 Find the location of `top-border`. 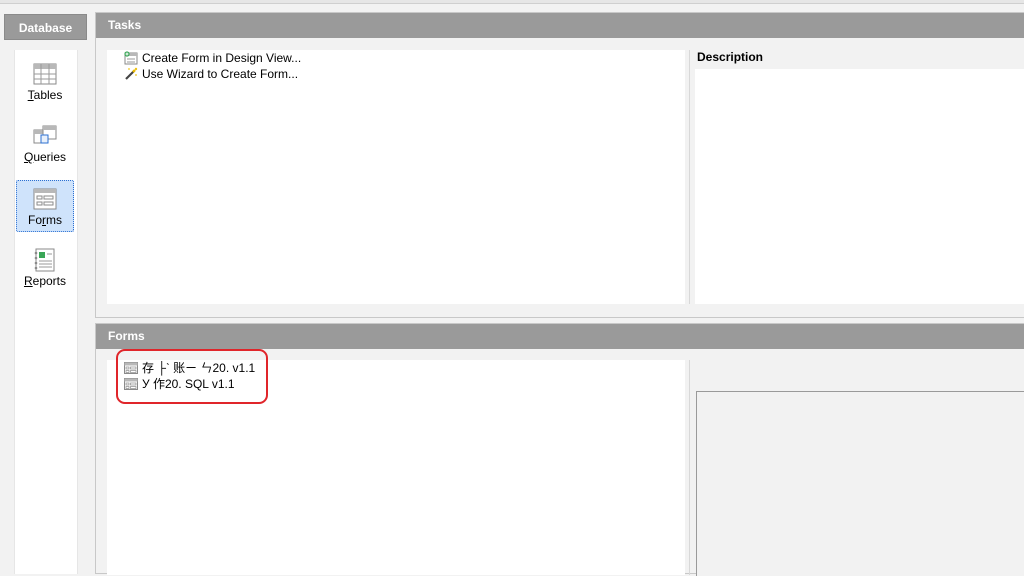

top-border is located at coordinates (512, 2).